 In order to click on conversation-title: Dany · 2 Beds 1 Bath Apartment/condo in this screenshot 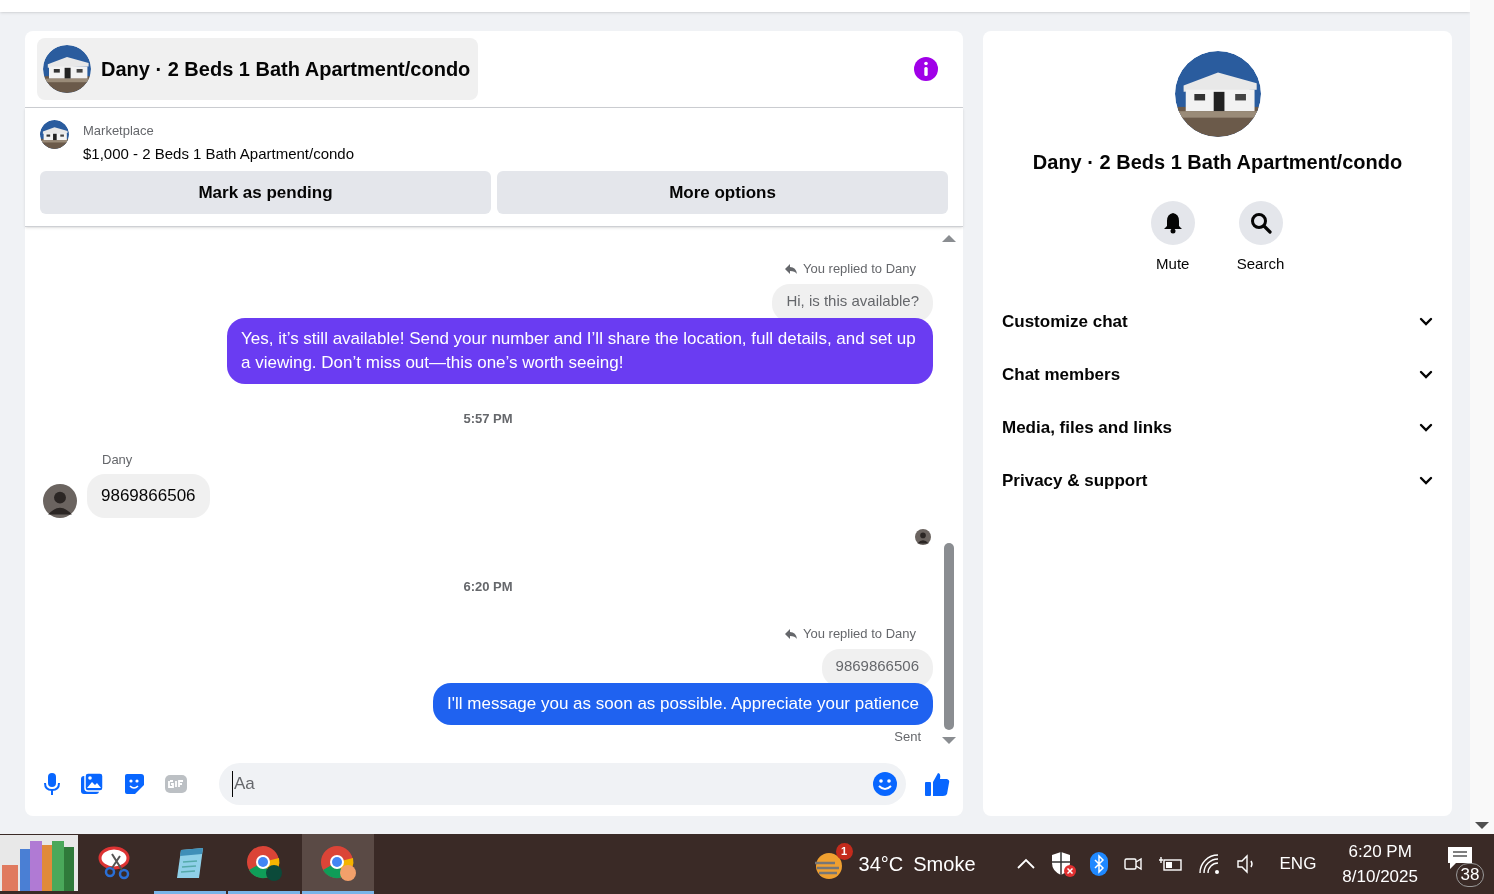, I will do `click(286, 69)`.